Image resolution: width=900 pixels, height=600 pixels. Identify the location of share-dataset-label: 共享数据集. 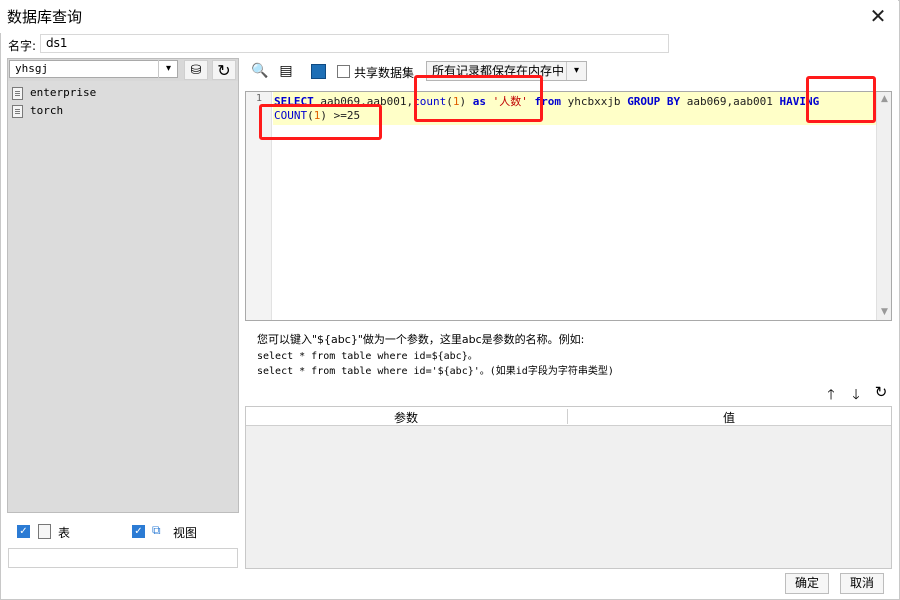
(384, 73).